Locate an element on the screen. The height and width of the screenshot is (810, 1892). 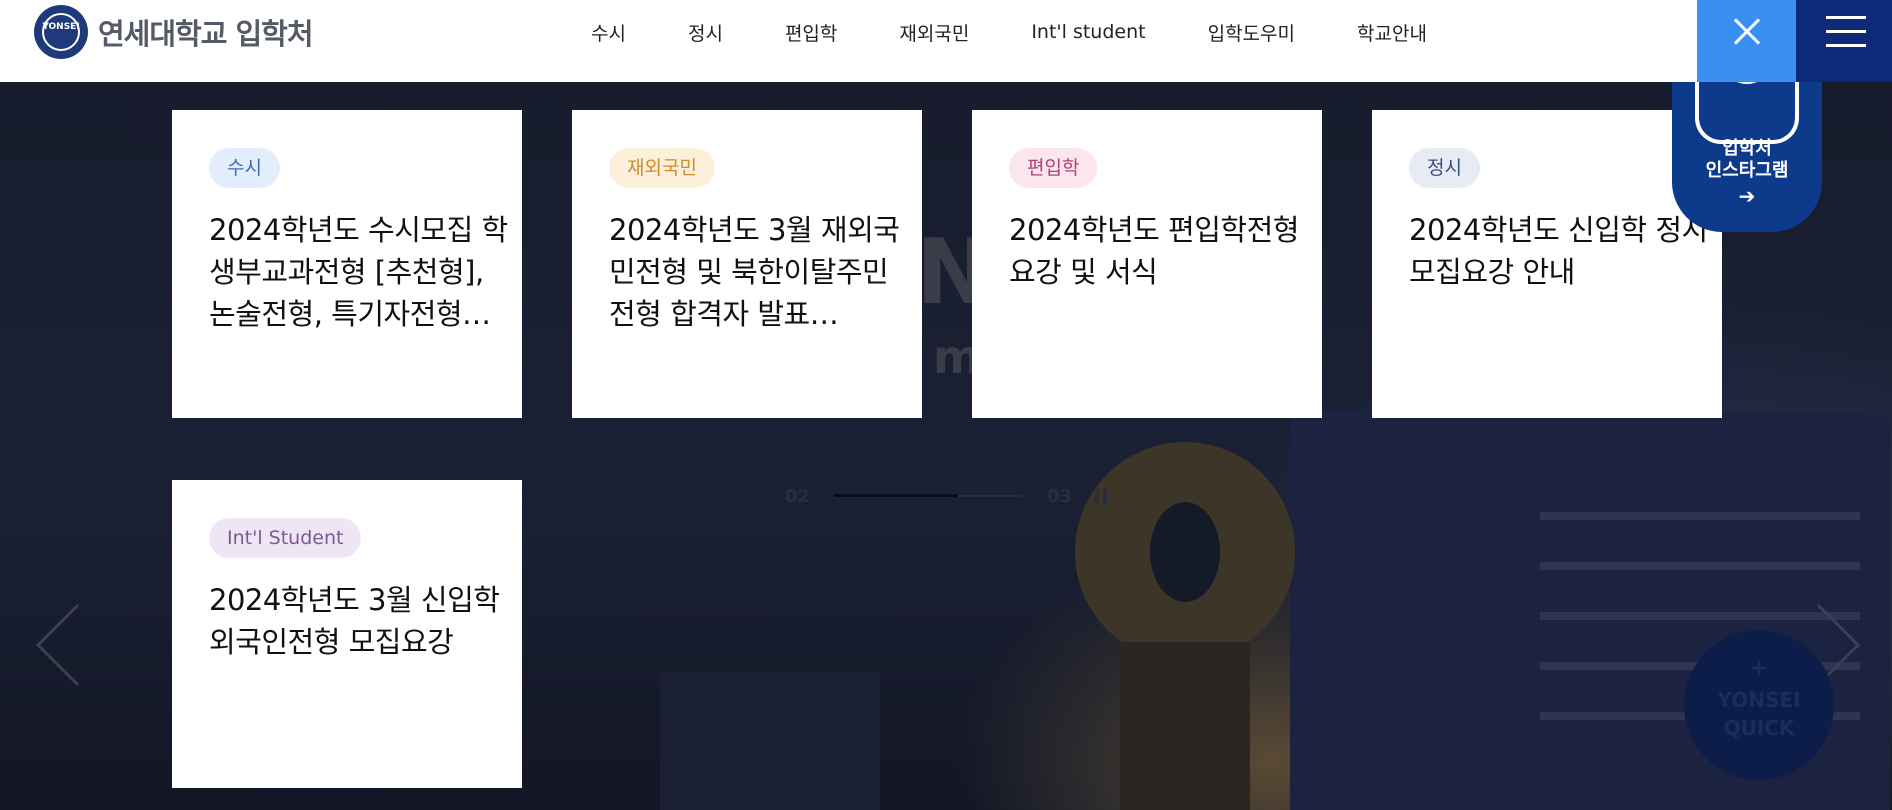
sculpture-base is located at coordinates (1185, 726).